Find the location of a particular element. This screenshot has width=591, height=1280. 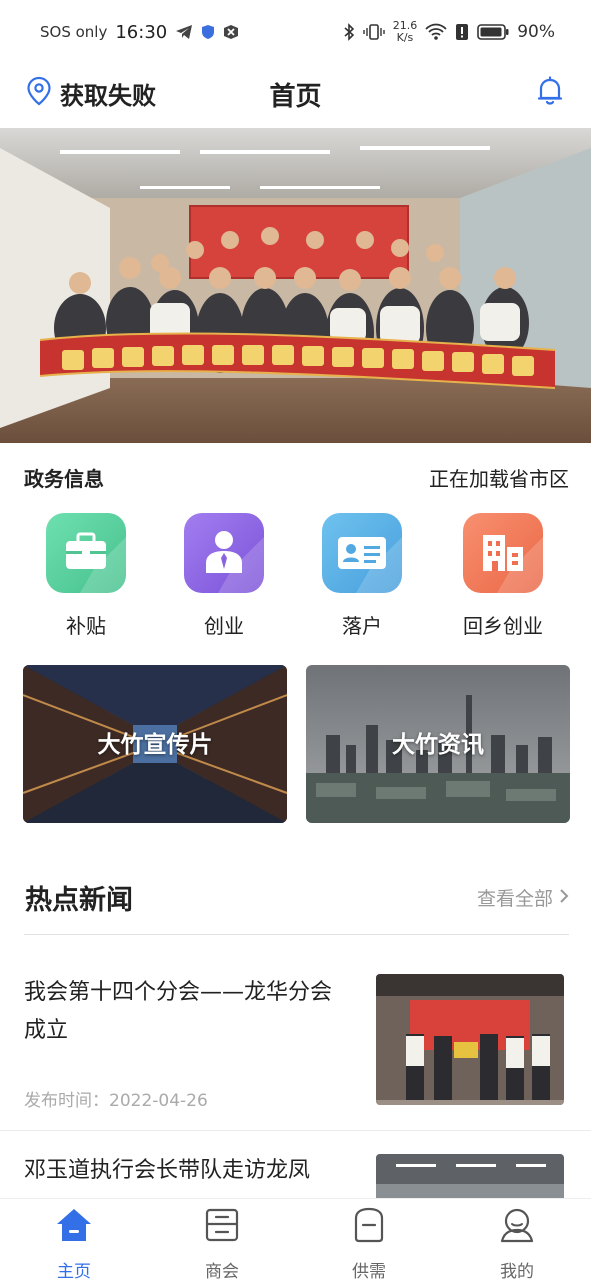

id-card-icon is located at coordinates (362, 553).